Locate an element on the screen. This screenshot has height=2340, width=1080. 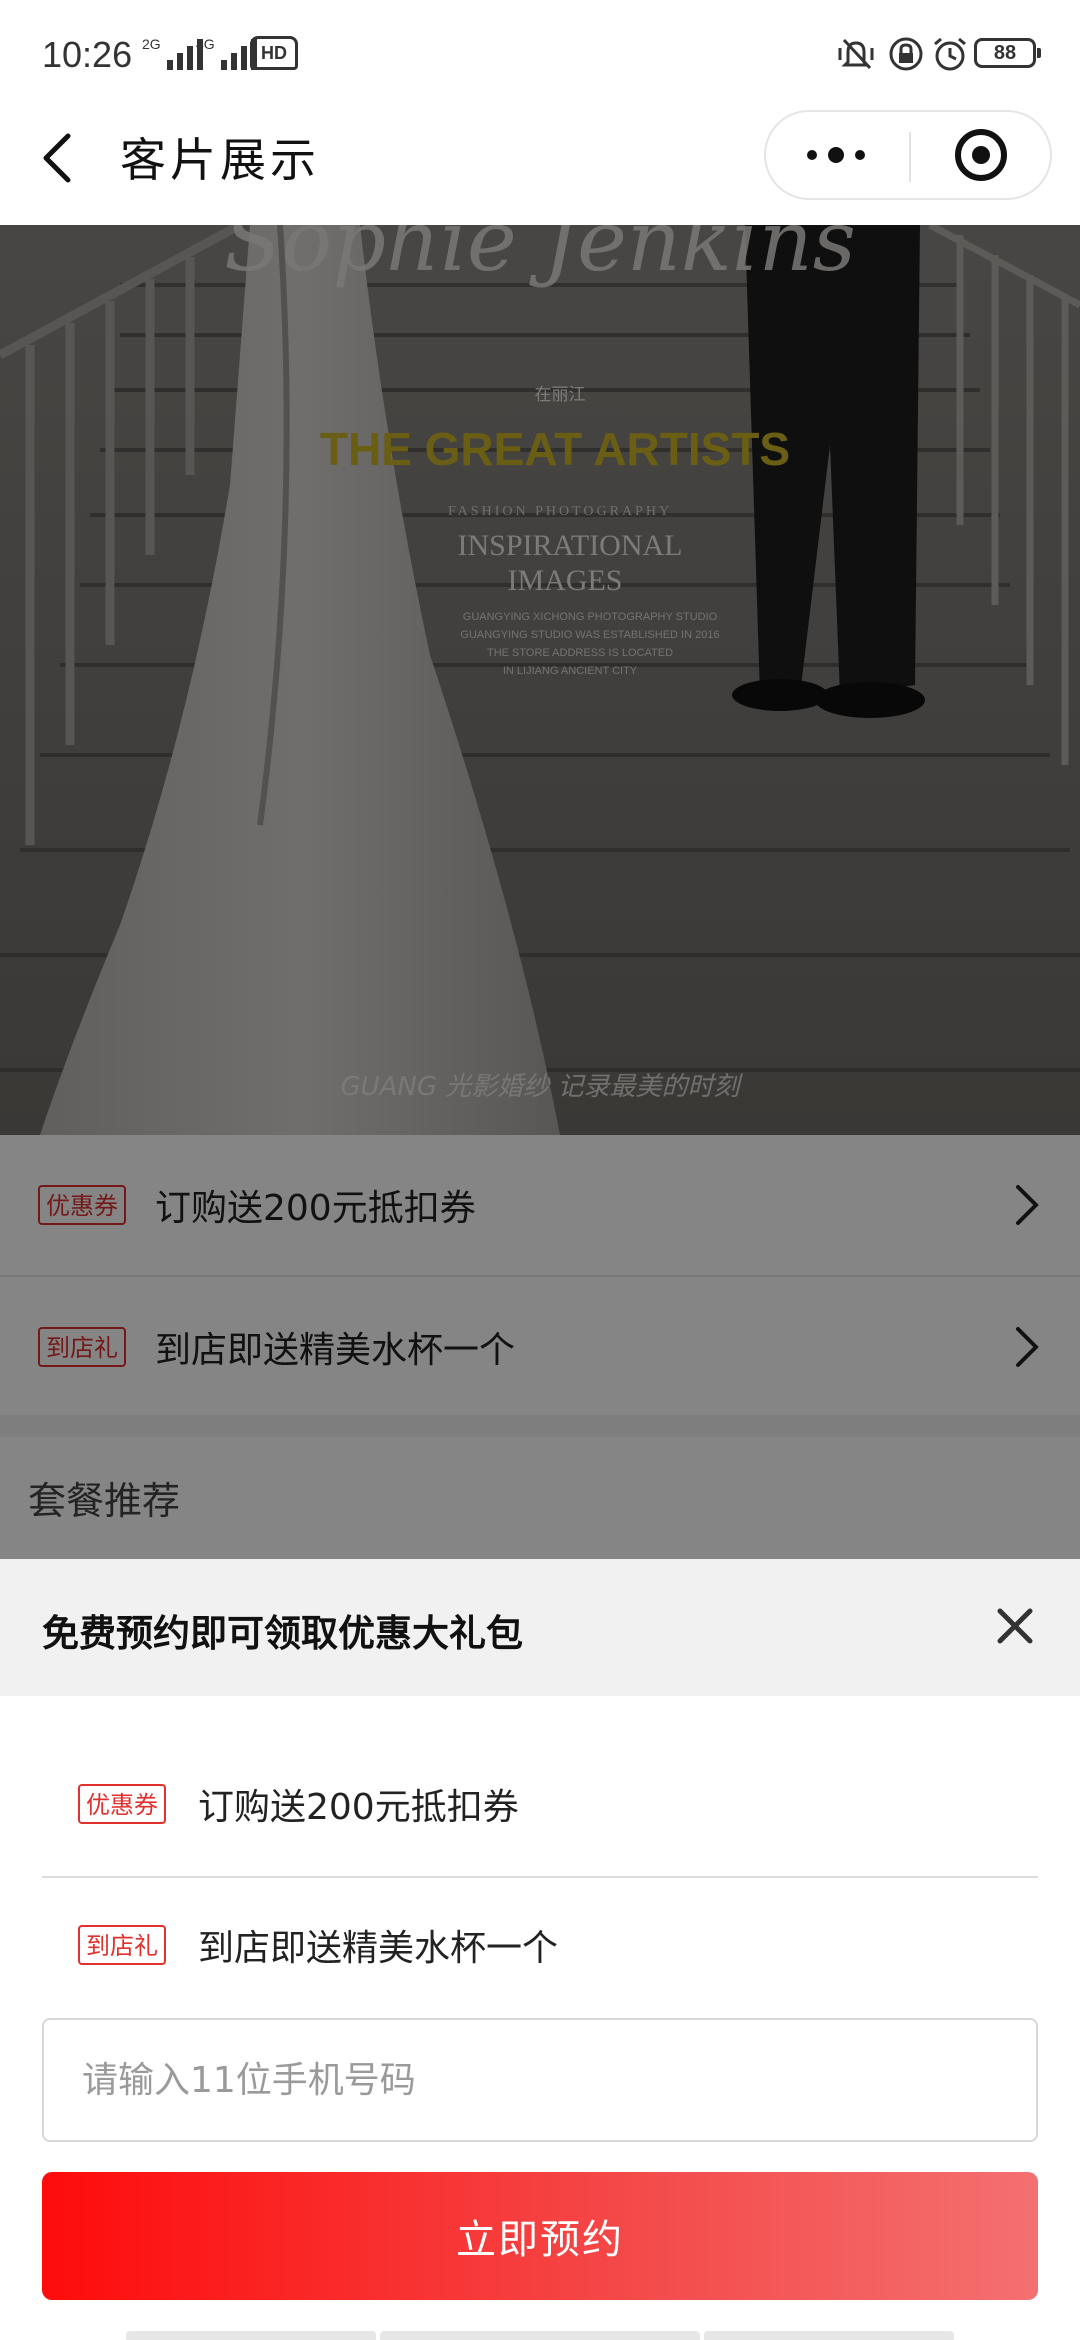
sheet-row-text: 订购送200元抵扣券 is located at coordinates (358, 1807).